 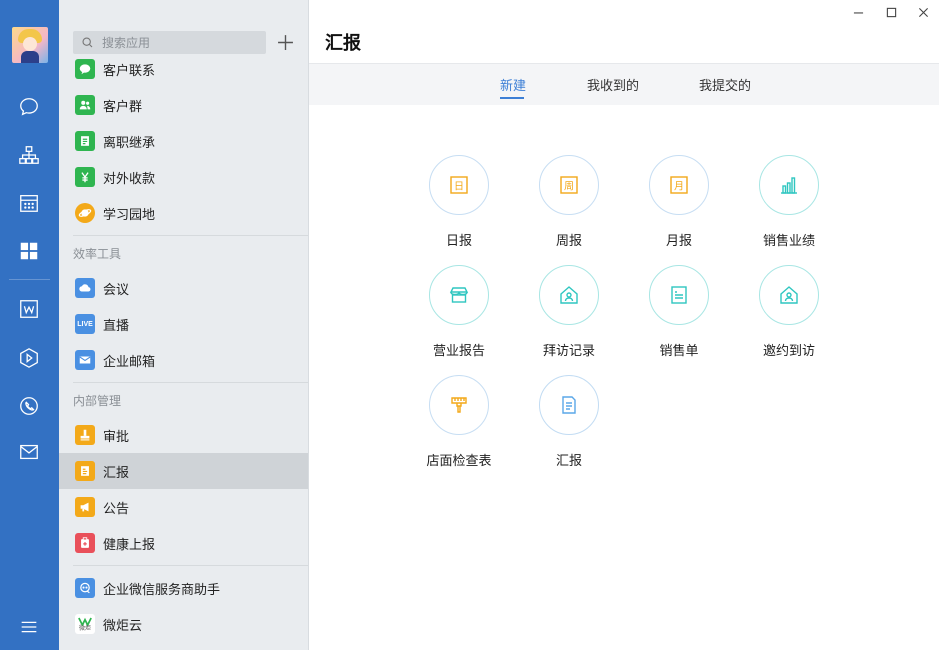 I want to click on maximize-button, so click(x=891, y=12).